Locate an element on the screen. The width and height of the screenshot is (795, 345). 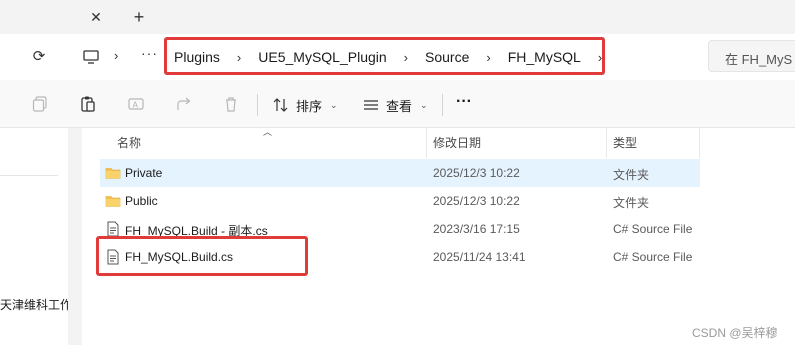
view-button: 查看 ⌄ is located at coordinates (395, 105).